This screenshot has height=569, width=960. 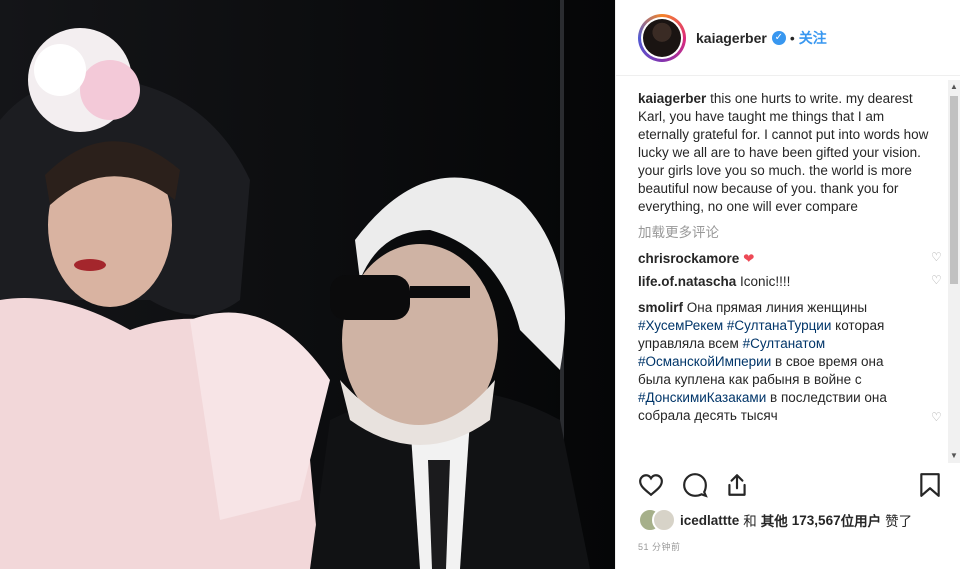 What do you see at coordinates (777, 307) in the screenshot?
I see `comment-text: Она прямая линия женщины` at bounding box center [777, 307].